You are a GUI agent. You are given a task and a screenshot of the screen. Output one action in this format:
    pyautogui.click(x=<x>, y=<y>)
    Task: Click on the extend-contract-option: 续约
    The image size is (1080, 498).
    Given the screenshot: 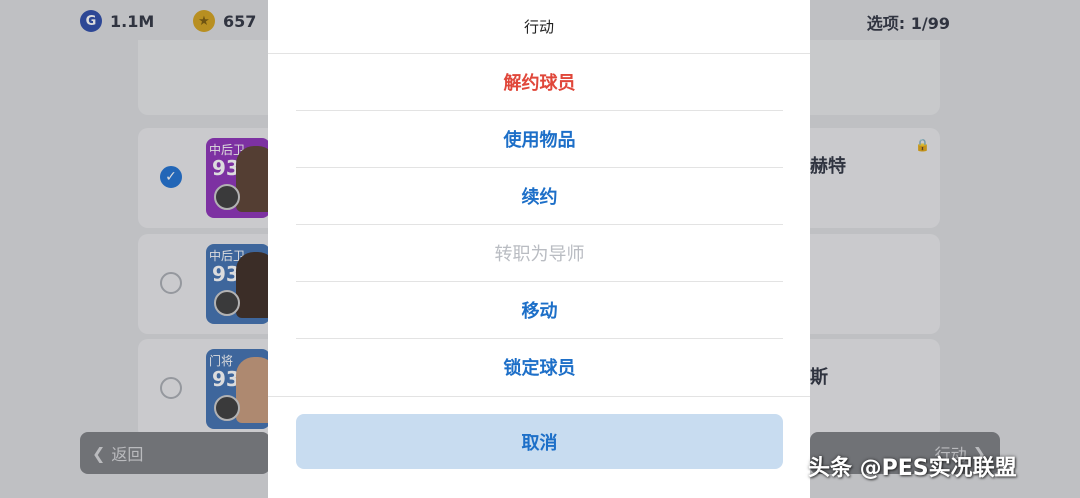 What is the action you would take?
    pyautogui.click(x=539, y=196)
    